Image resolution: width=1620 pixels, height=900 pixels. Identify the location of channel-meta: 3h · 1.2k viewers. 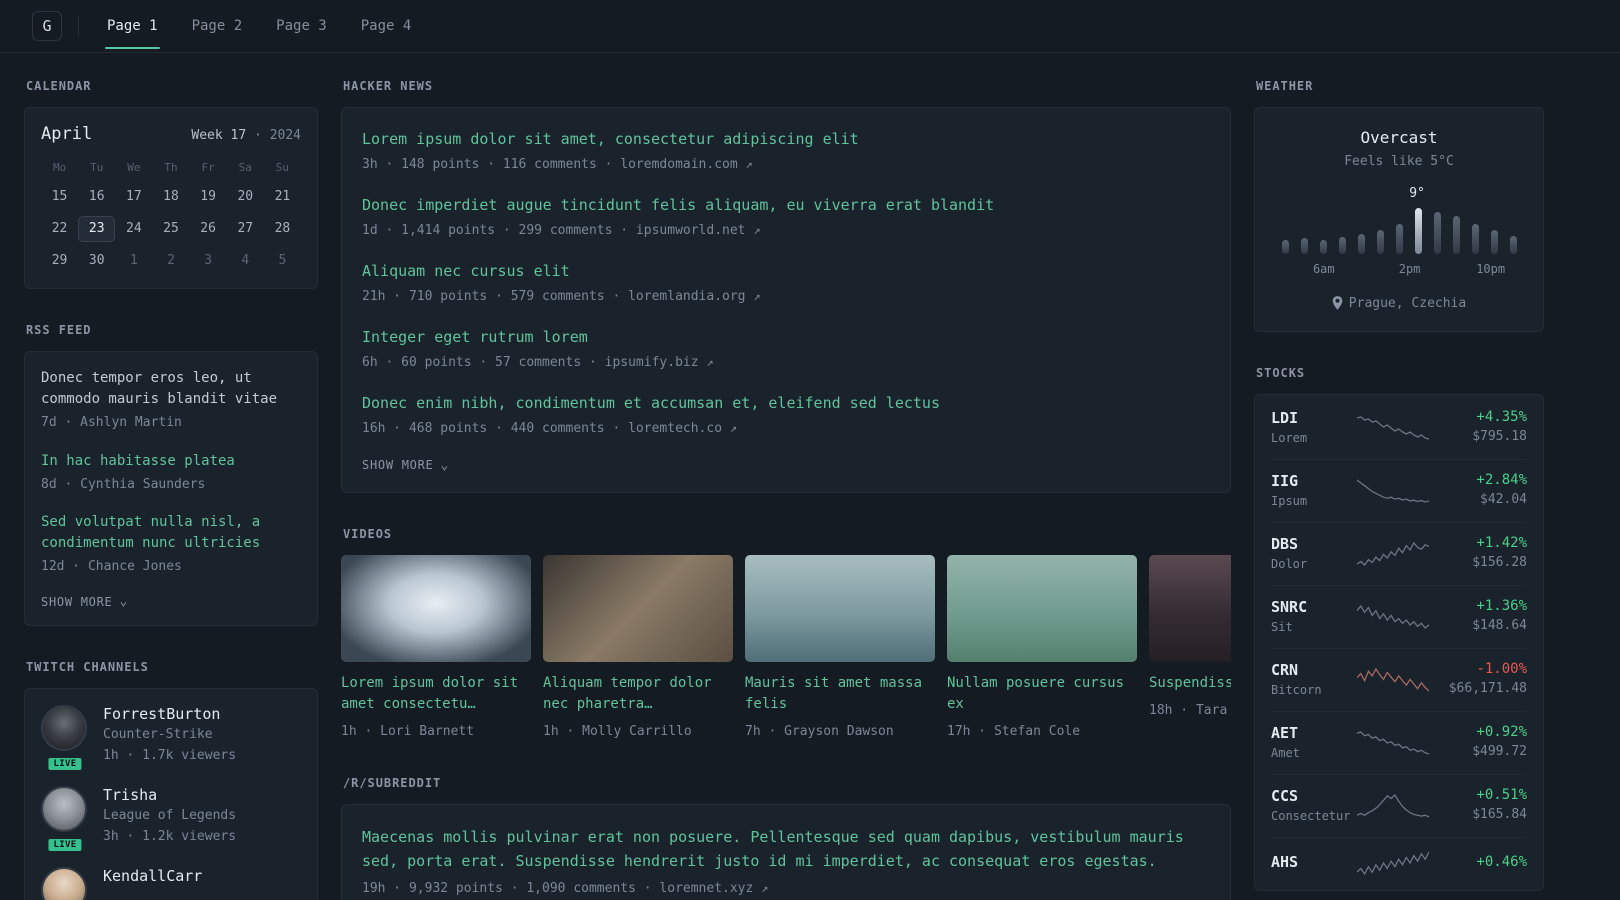
(170, 836).